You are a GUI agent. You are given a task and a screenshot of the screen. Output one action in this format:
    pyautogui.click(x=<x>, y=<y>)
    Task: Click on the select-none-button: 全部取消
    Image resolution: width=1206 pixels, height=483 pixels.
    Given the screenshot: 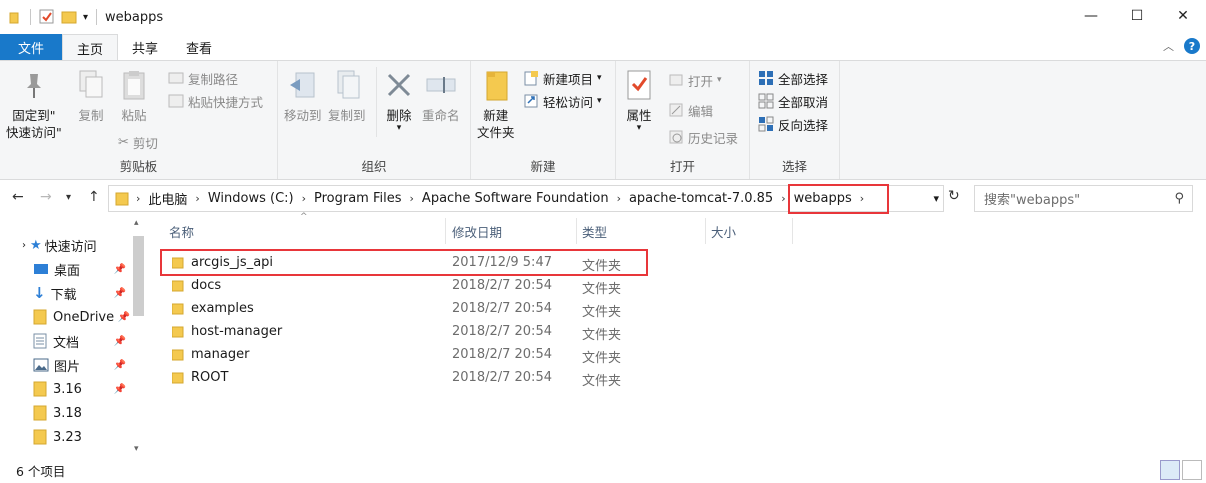 What is the action you would take?
    pyautogui.click(x=793, y=101)
    